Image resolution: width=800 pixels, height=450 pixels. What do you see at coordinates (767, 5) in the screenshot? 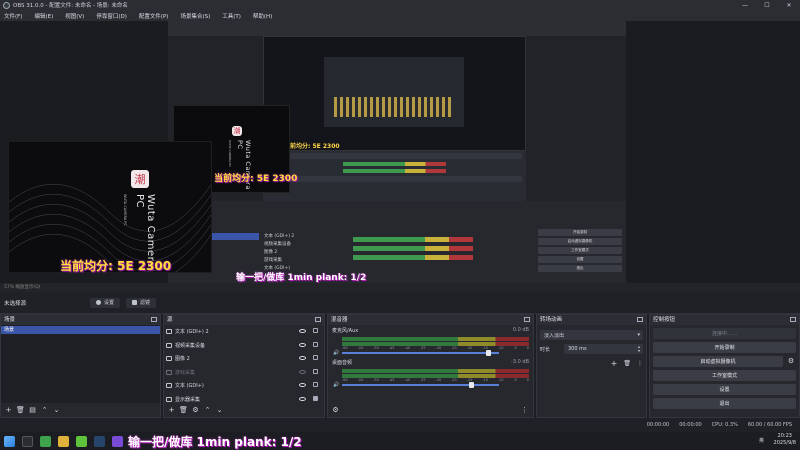
I see `maximize-icon: ☐` at bounding box center [767, 5].